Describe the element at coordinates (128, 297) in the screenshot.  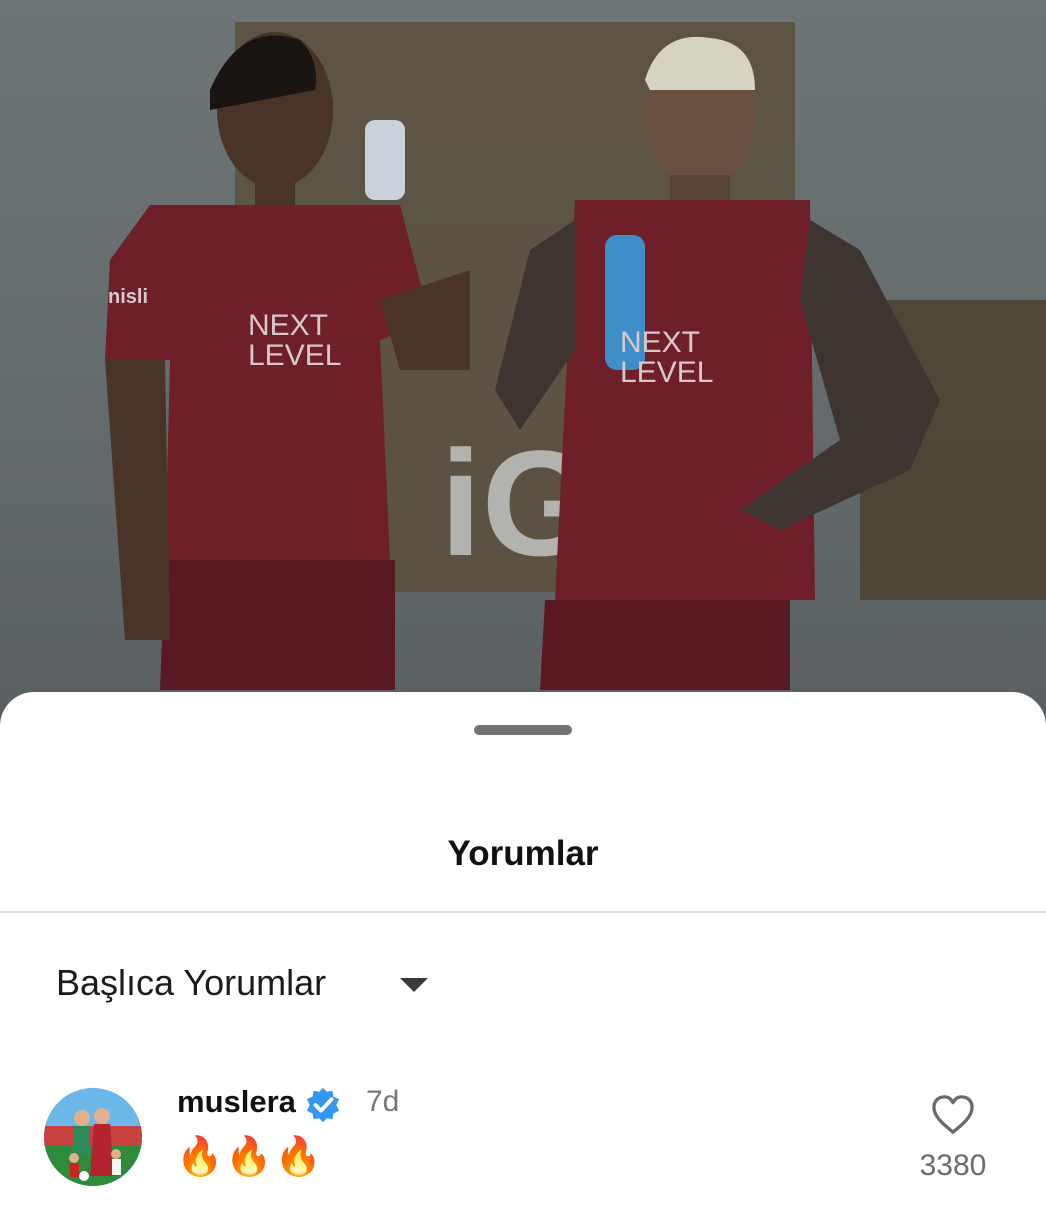
I see `jersey-sponsor: nisli` at that location.